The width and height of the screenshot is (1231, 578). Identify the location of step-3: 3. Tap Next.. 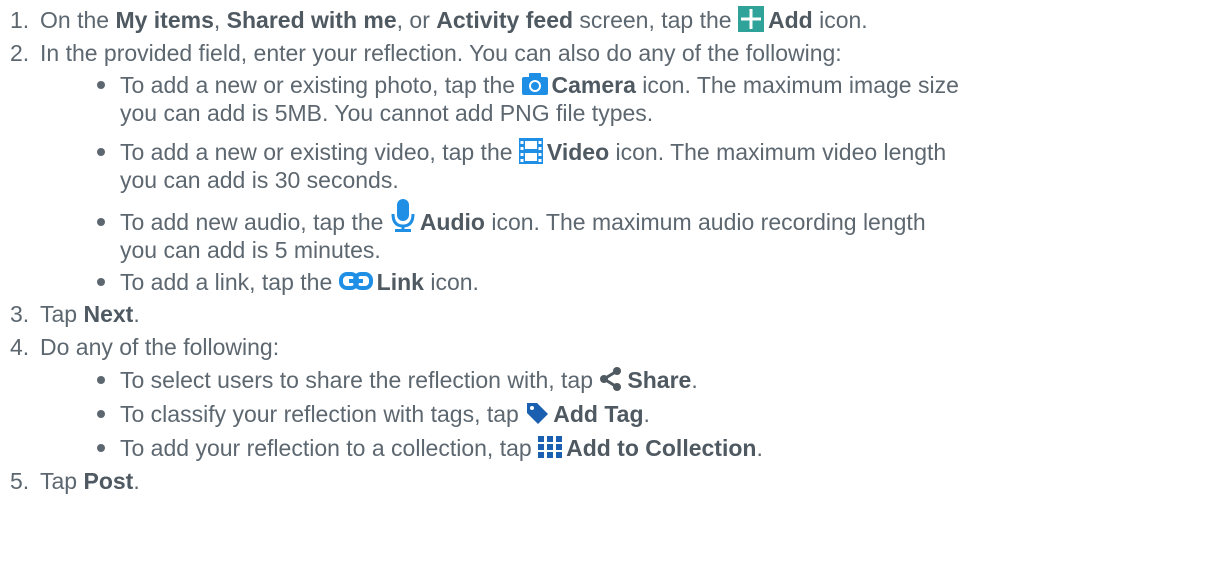
(75, 314).